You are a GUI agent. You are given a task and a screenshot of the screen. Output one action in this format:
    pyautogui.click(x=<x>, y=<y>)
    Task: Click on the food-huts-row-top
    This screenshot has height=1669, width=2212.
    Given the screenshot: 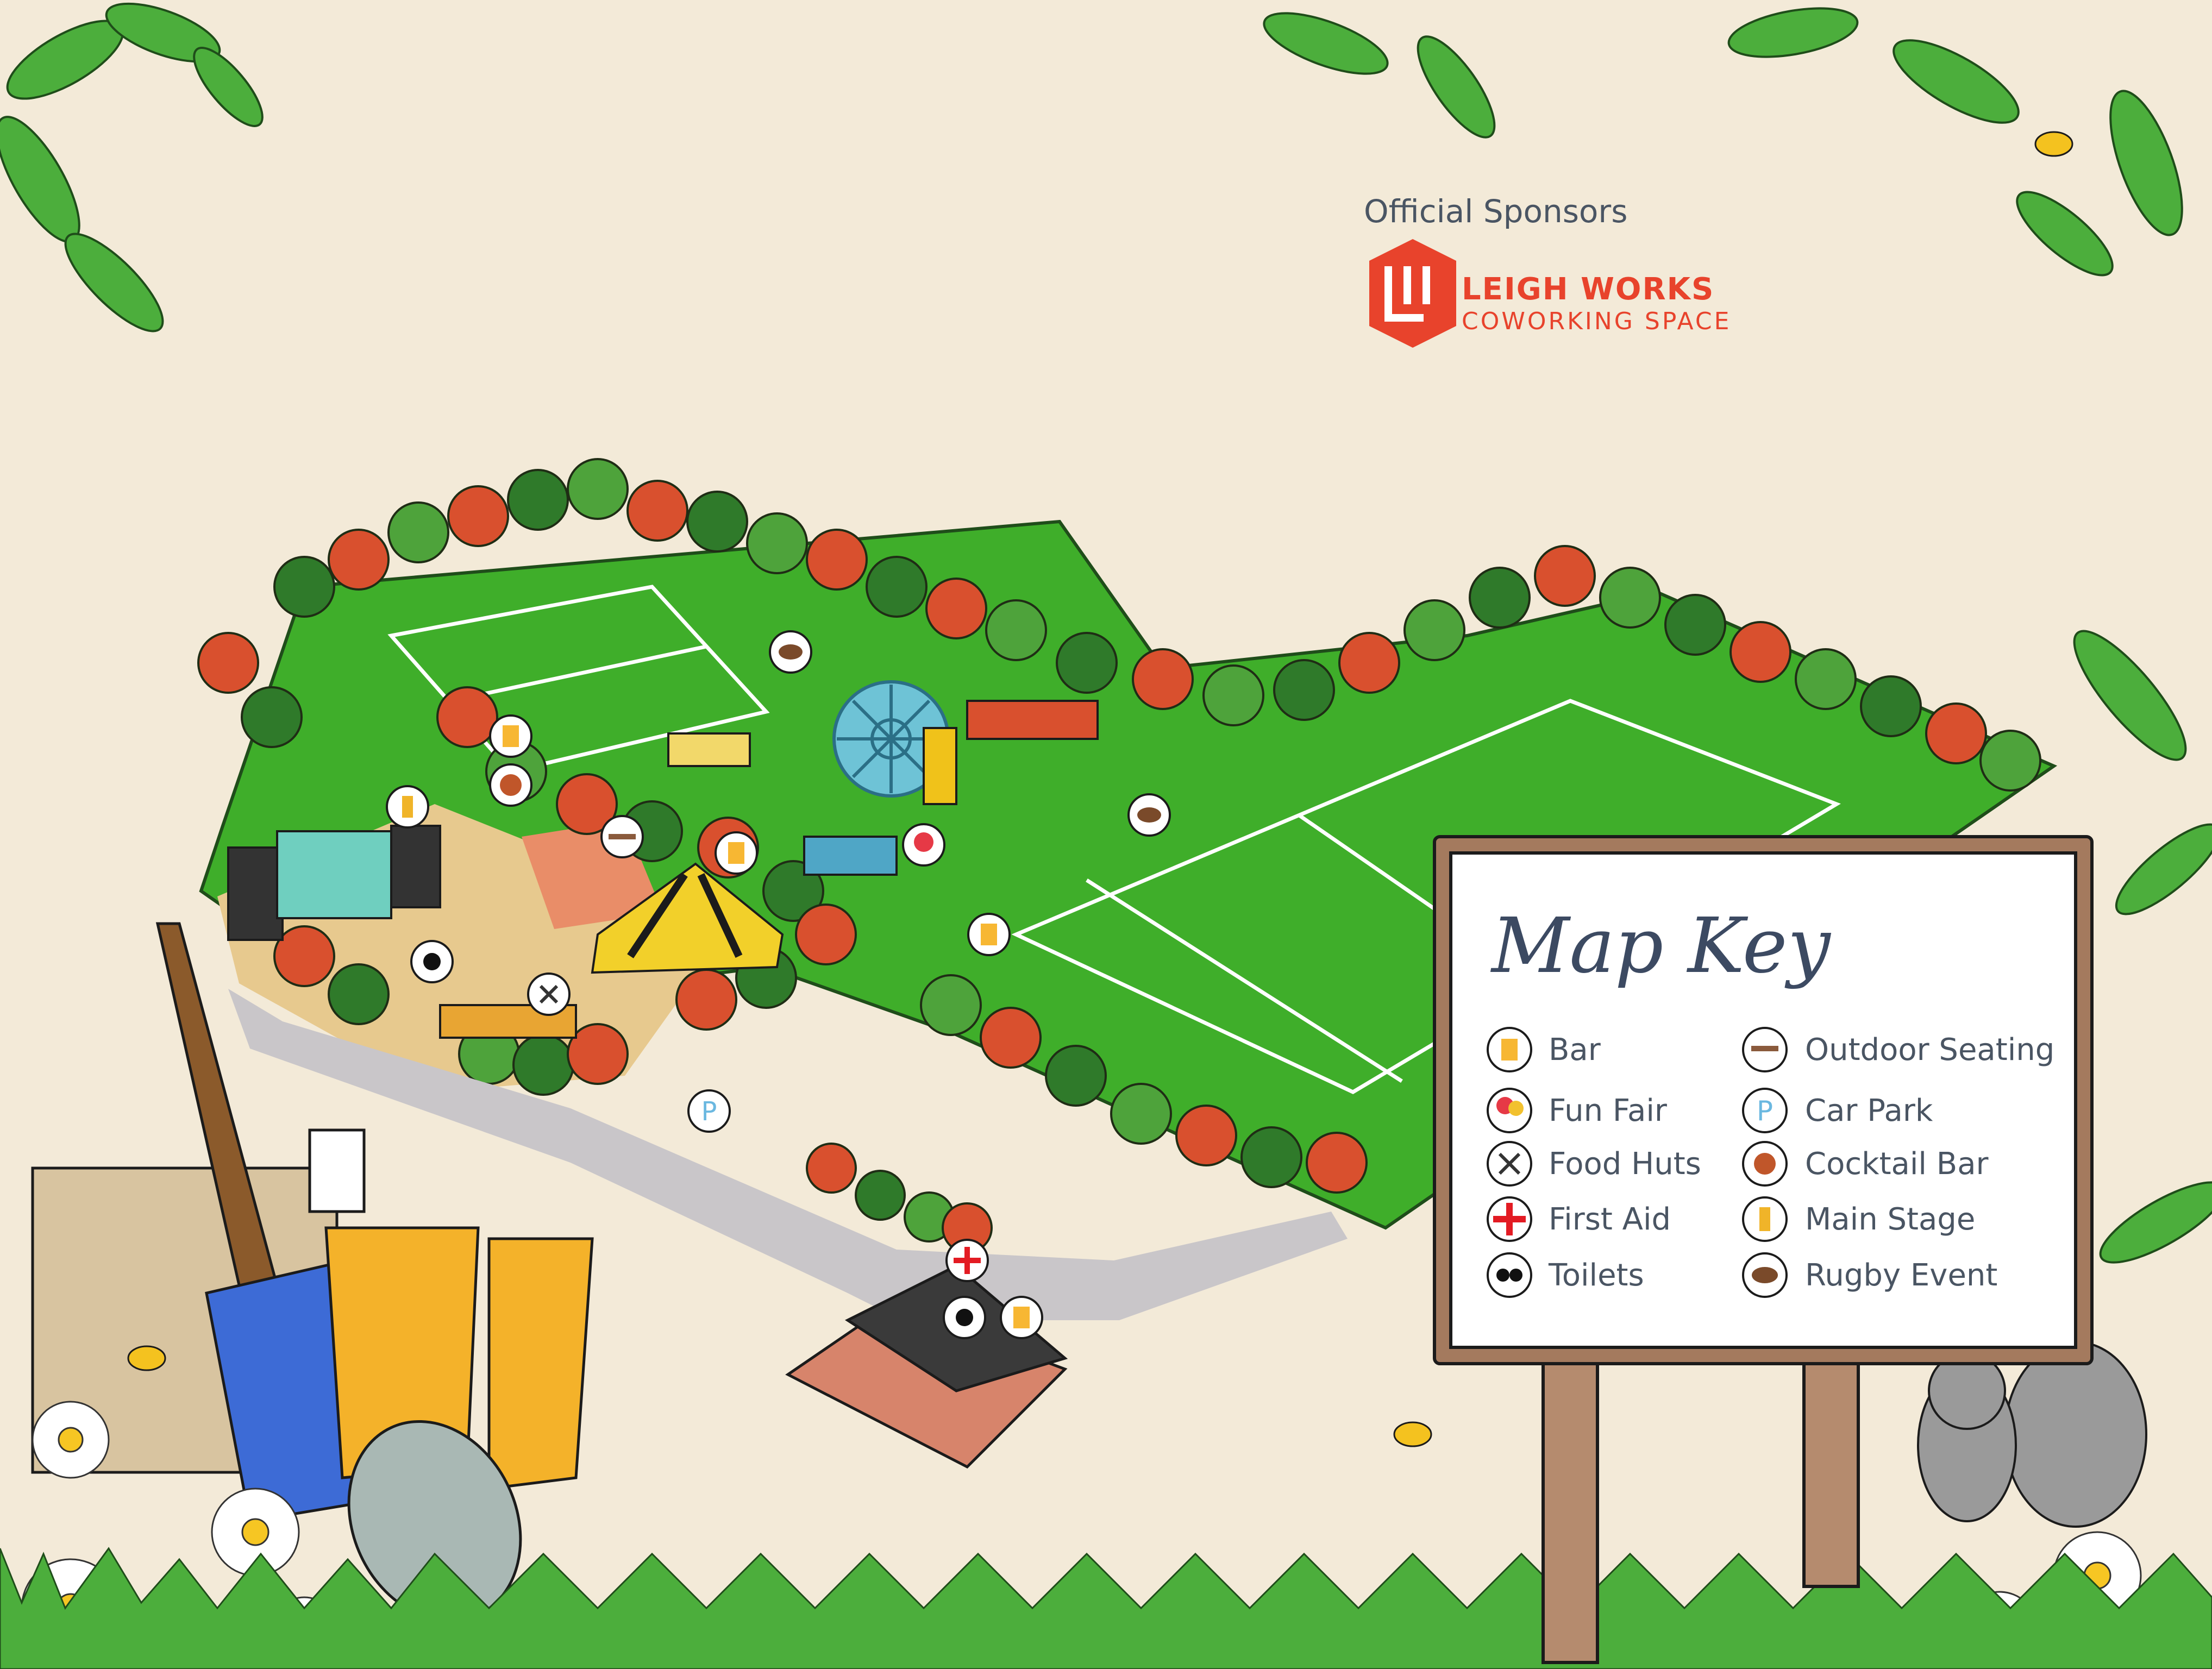 What is the action you would take?
    pyautogui.click(x=1032, y=720)
    